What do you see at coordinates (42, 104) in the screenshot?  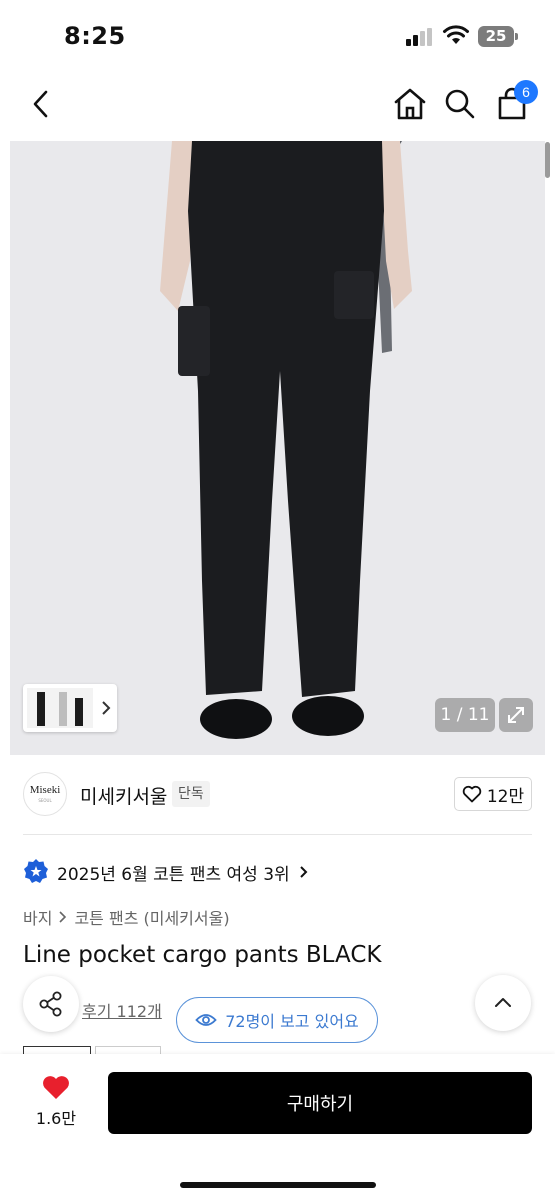 I see `back-arrow-icon` at bounding box center [42, 104].